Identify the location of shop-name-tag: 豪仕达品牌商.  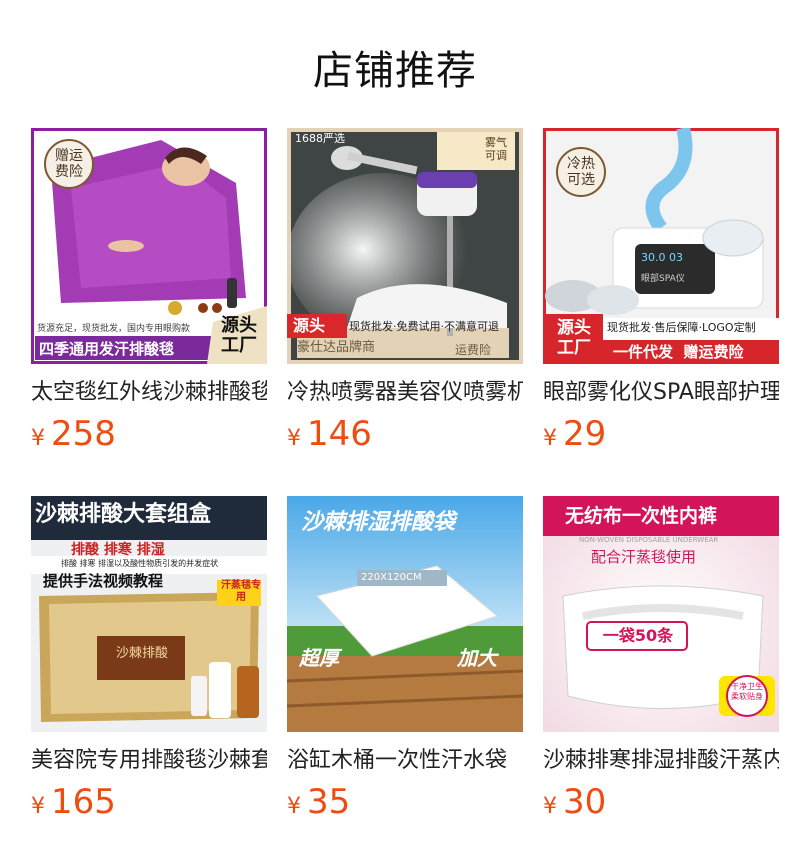
(336, 347).